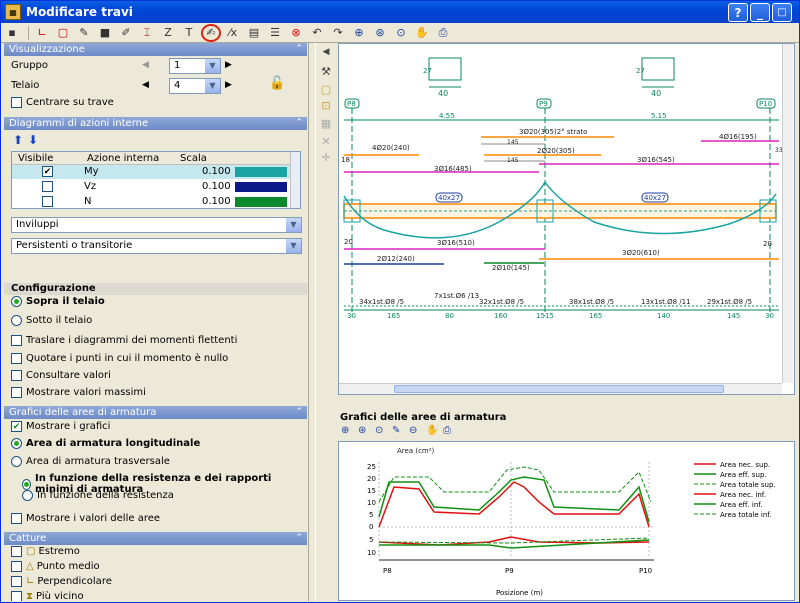 The height and width of the screenshot is (603, 800). Describe the element at coordinates (277, 83) in the screenshot. I see `lock-icon: 🔓` at that location.